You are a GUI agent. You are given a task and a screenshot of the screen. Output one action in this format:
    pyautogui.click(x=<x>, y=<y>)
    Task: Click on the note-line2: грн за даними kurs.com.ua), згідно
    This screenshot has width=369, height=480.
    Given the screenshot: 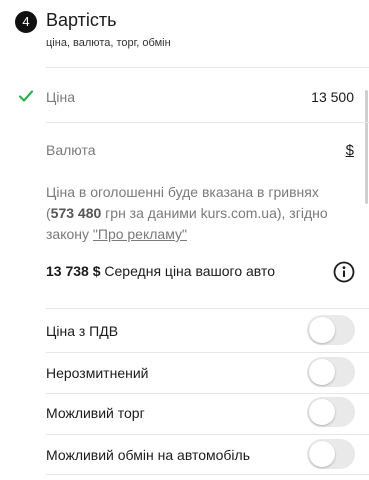 What is the action you would take?
    pyautogui.click(x=214, y=213)
    